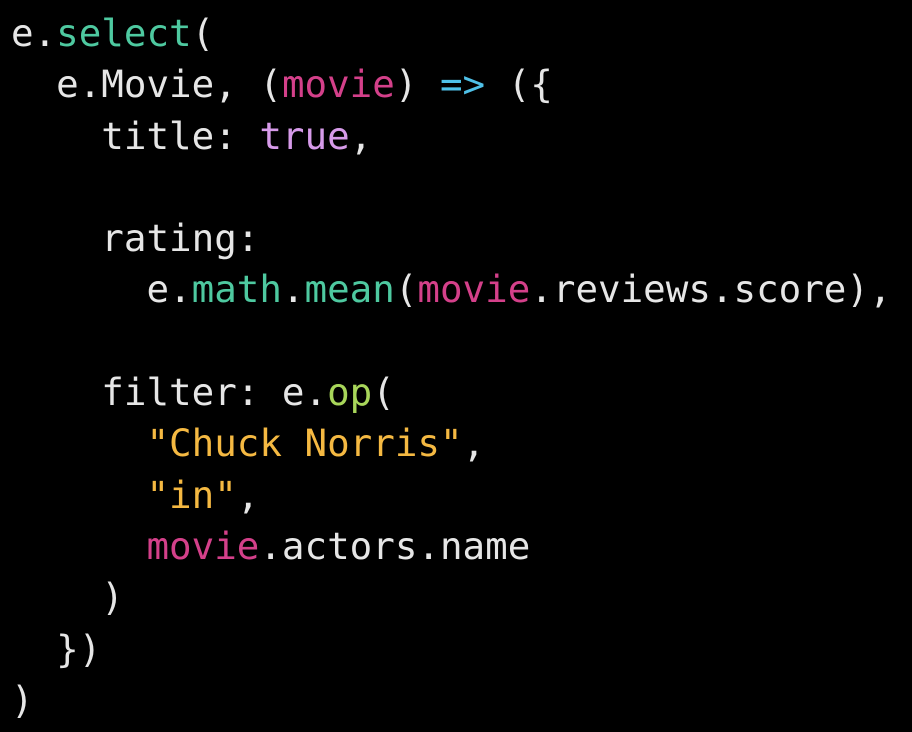  I want to click on code-token-string: "Chuck Norris", so click(304, 443).